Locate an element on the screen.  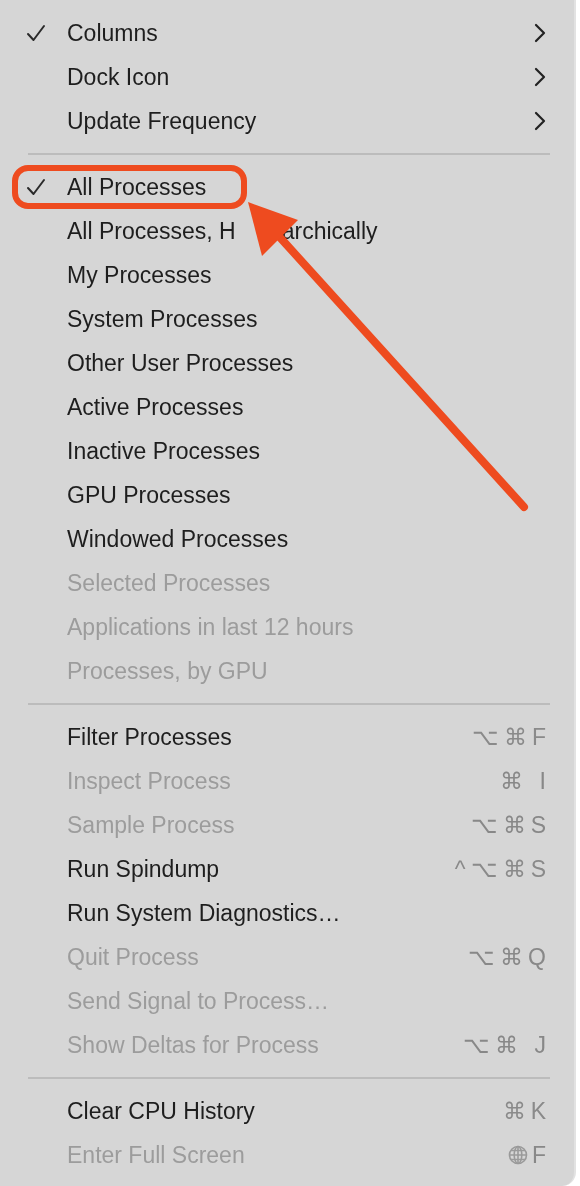
menu-item: GPU Processes is located at coordinates (287, 495).